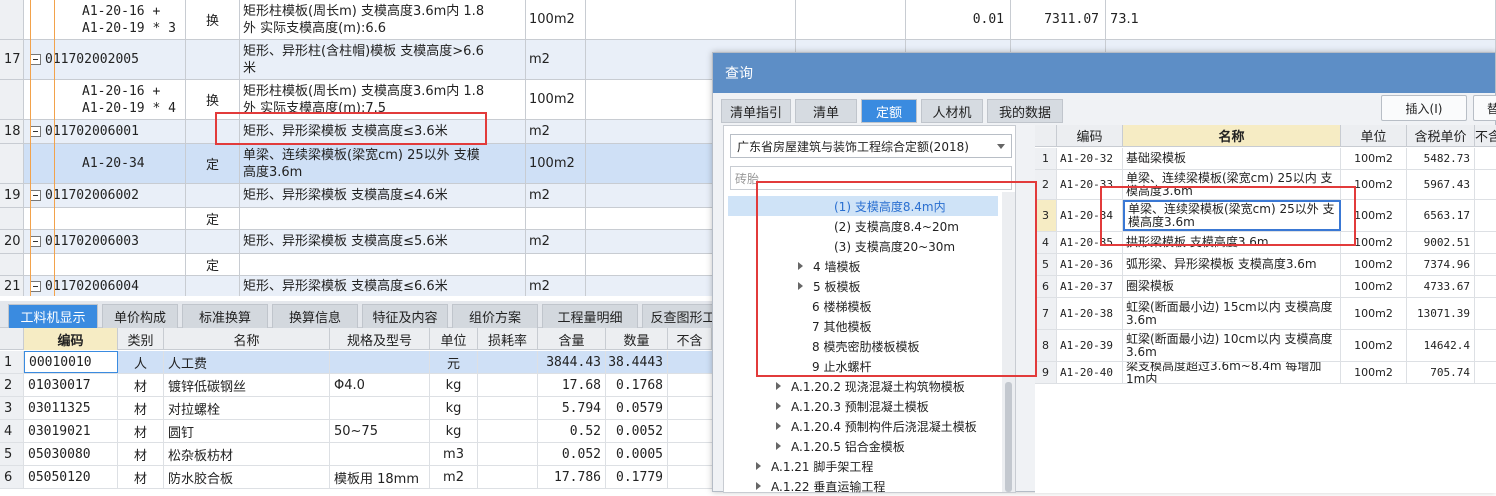 Image resolution: width=1496 pixels, height=496 pixels. I want to click on cell-code: 011702006004, so click(105, 286).